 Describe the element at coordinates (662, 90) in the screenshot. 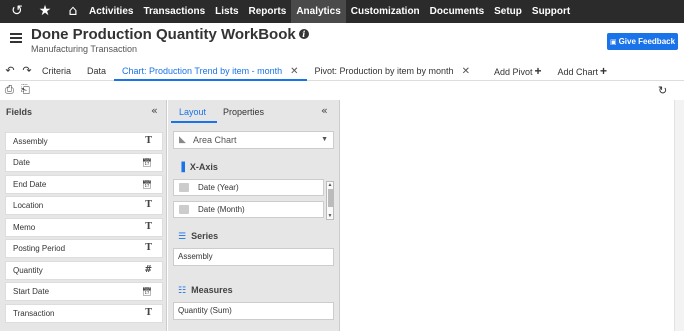

I see `refresh-icon: ↻` at that location.